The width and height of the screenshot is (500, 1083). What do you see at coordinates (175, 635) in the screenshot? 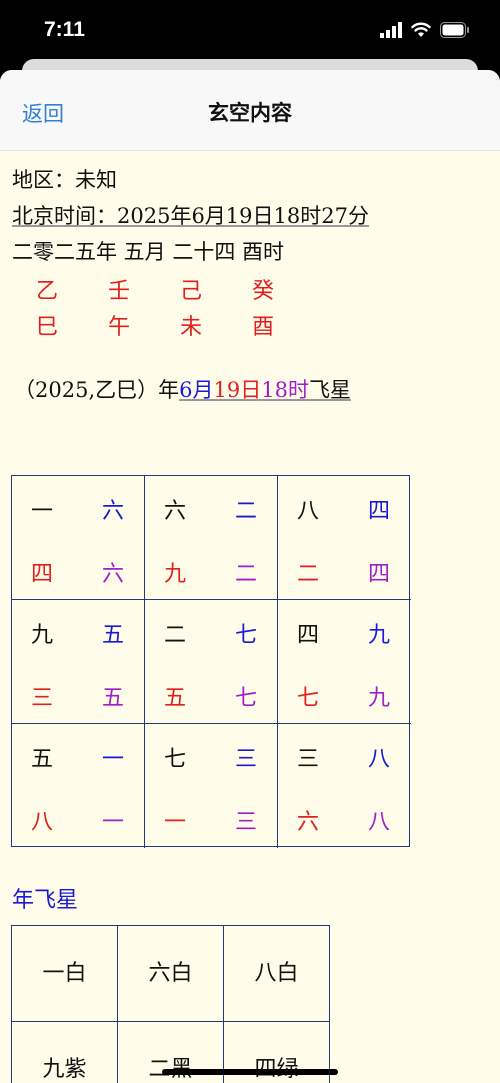
I see `mountain-star: 二` at bounding box center [175, 635].